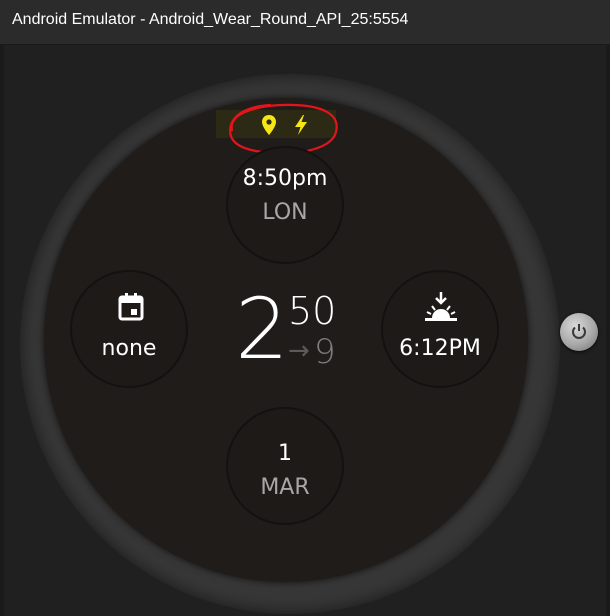 The image size is (610, 616). I want to click on complication-left: none, so click(129, 329).